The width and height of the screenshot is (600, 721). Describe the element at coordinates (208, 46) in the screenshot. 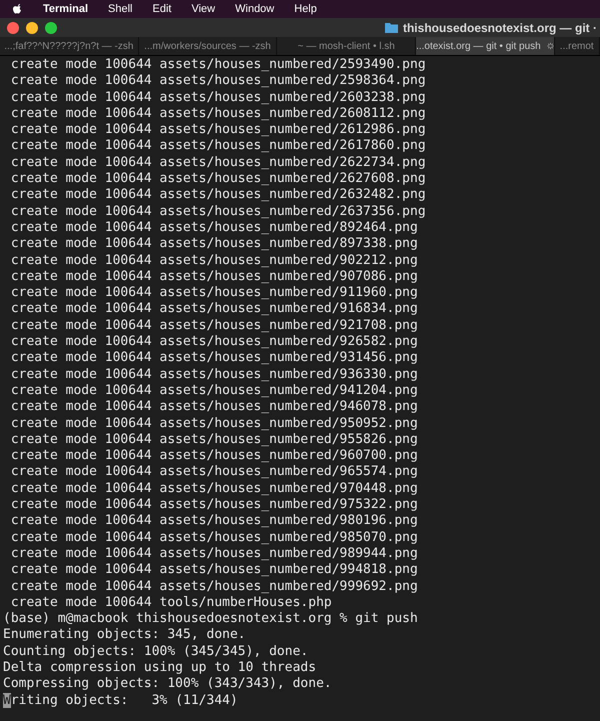

I see `tab: ...m/workers/sources — -zsh` at that location.